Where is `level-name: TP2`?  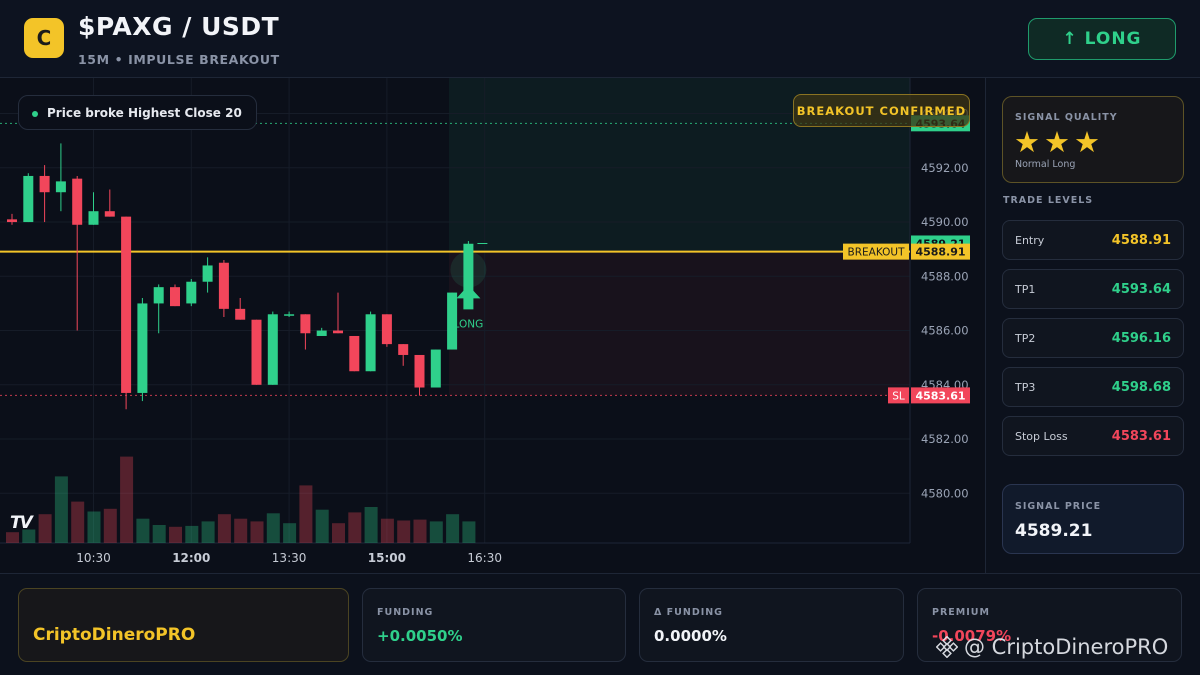
level-name: TP2 is located at coordinates (1025, 338).